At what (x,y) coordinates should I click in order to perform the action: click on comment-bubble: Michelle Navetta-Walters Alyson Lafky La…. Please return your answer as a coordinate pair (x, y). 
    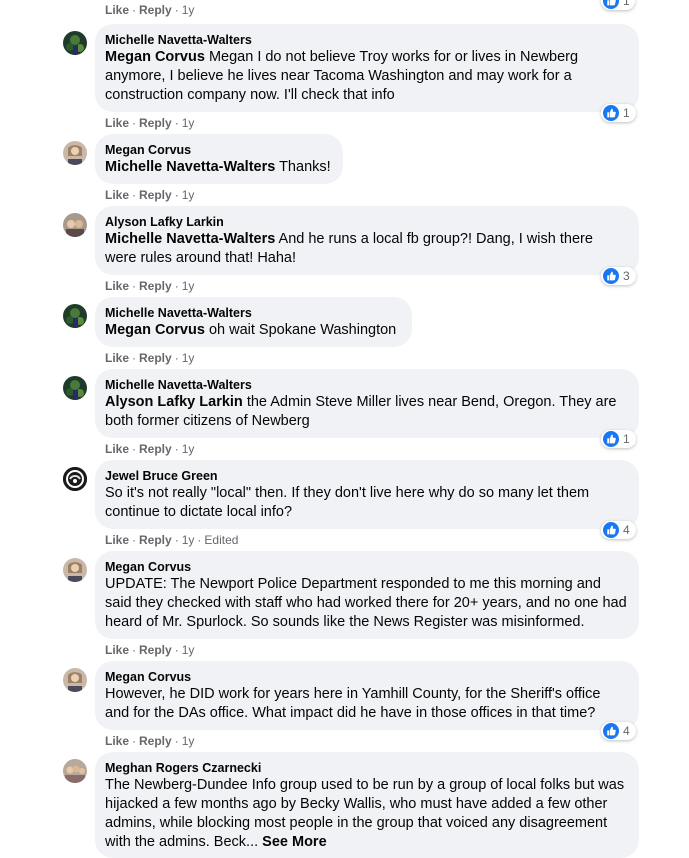
    Looking at the image, I should click on (367, 403).